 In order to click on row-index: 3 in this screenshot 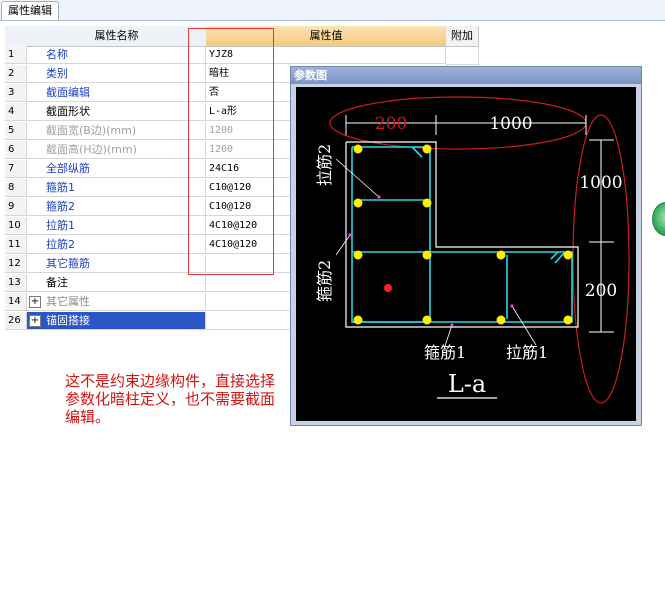, I will do `click(16, 93)`.